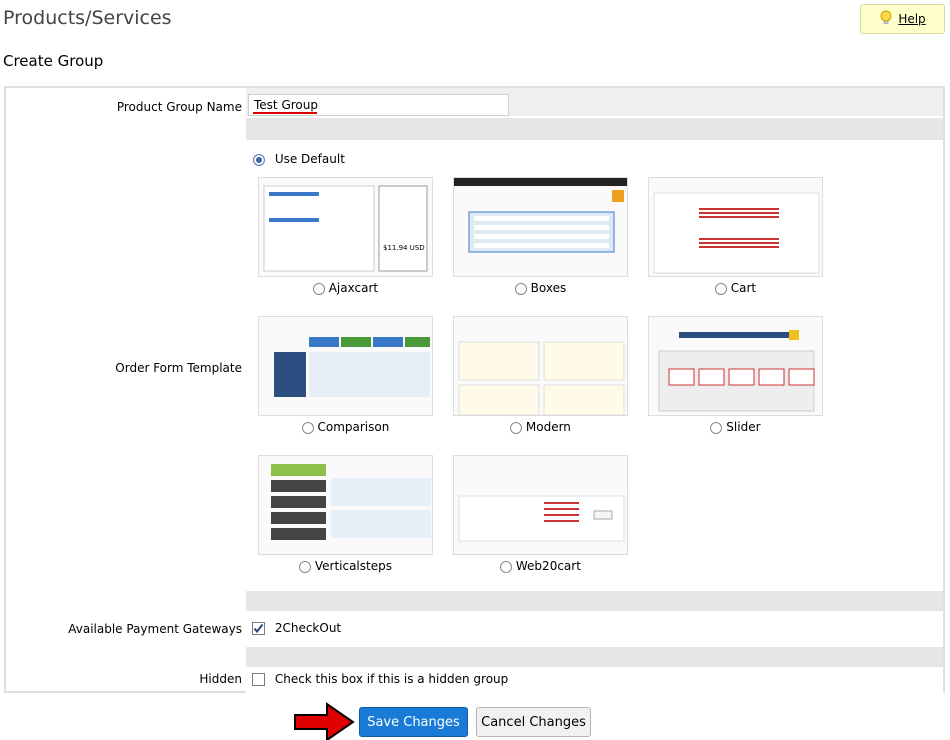 The width and height of the screenshot is (950, 740). I want to click on help-button: Help, so click(902, 19).